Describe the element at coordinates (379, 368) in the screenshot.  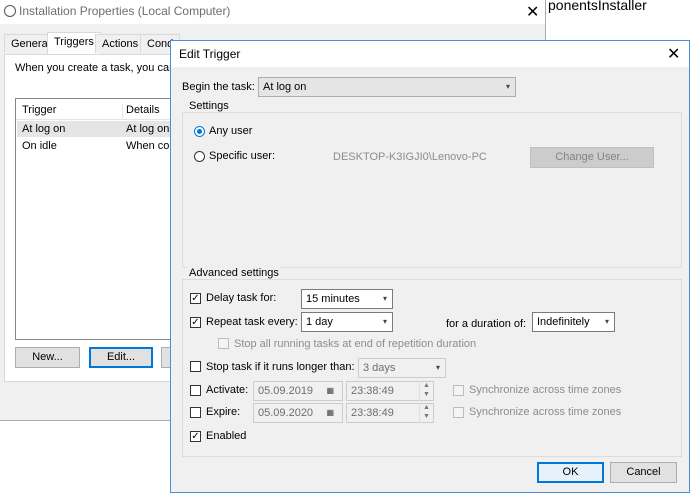
I see `stop-task-longer-value: 3 days` at that location.